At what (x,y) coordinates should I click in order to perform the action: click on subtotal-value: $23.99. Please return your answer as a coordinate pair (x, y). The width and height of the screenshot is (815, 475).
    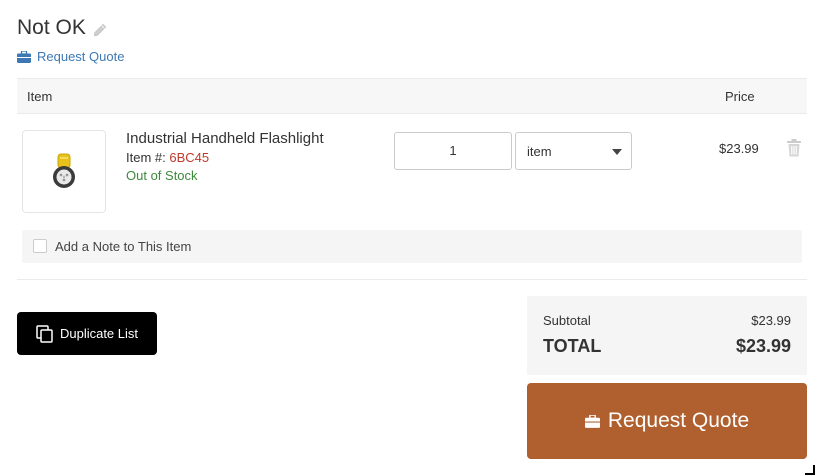
    Looking at the image, I should click on (771, 320).